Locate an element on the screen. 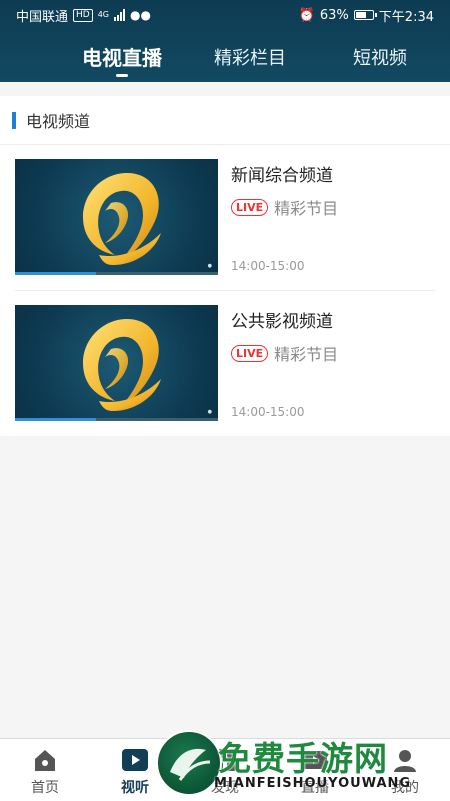  nav-label: 首页 is located at coordinates (45, 788).